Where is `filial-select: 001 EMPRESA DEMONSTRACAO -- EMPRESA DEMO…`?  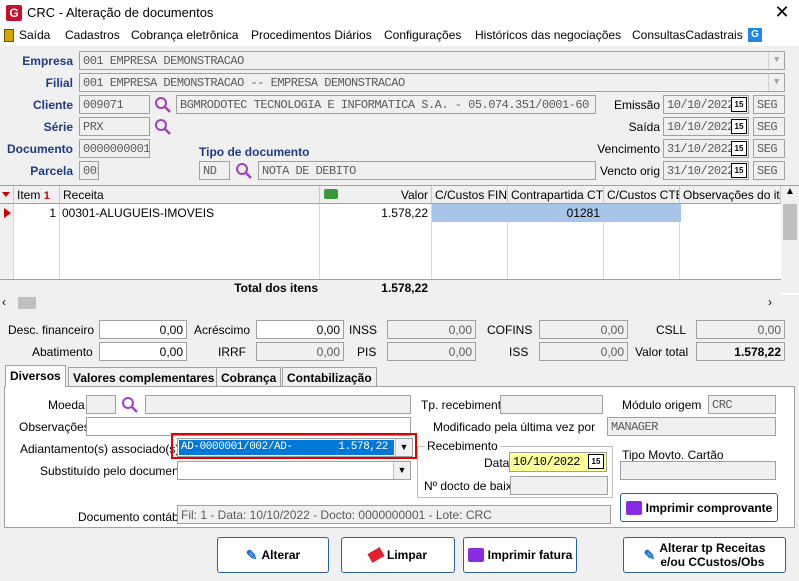 filial-select: 001 EMPRESA DEMONSTRACAO -- EMPRESA DEMO… is located at coordinates (432, 82).